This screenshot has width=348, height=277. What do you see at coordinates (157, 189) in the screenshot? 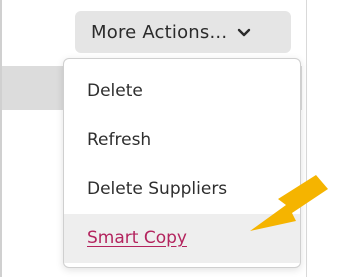
I see `menu-item-label: Delete Suppliers` at bounding box center [157, 189].